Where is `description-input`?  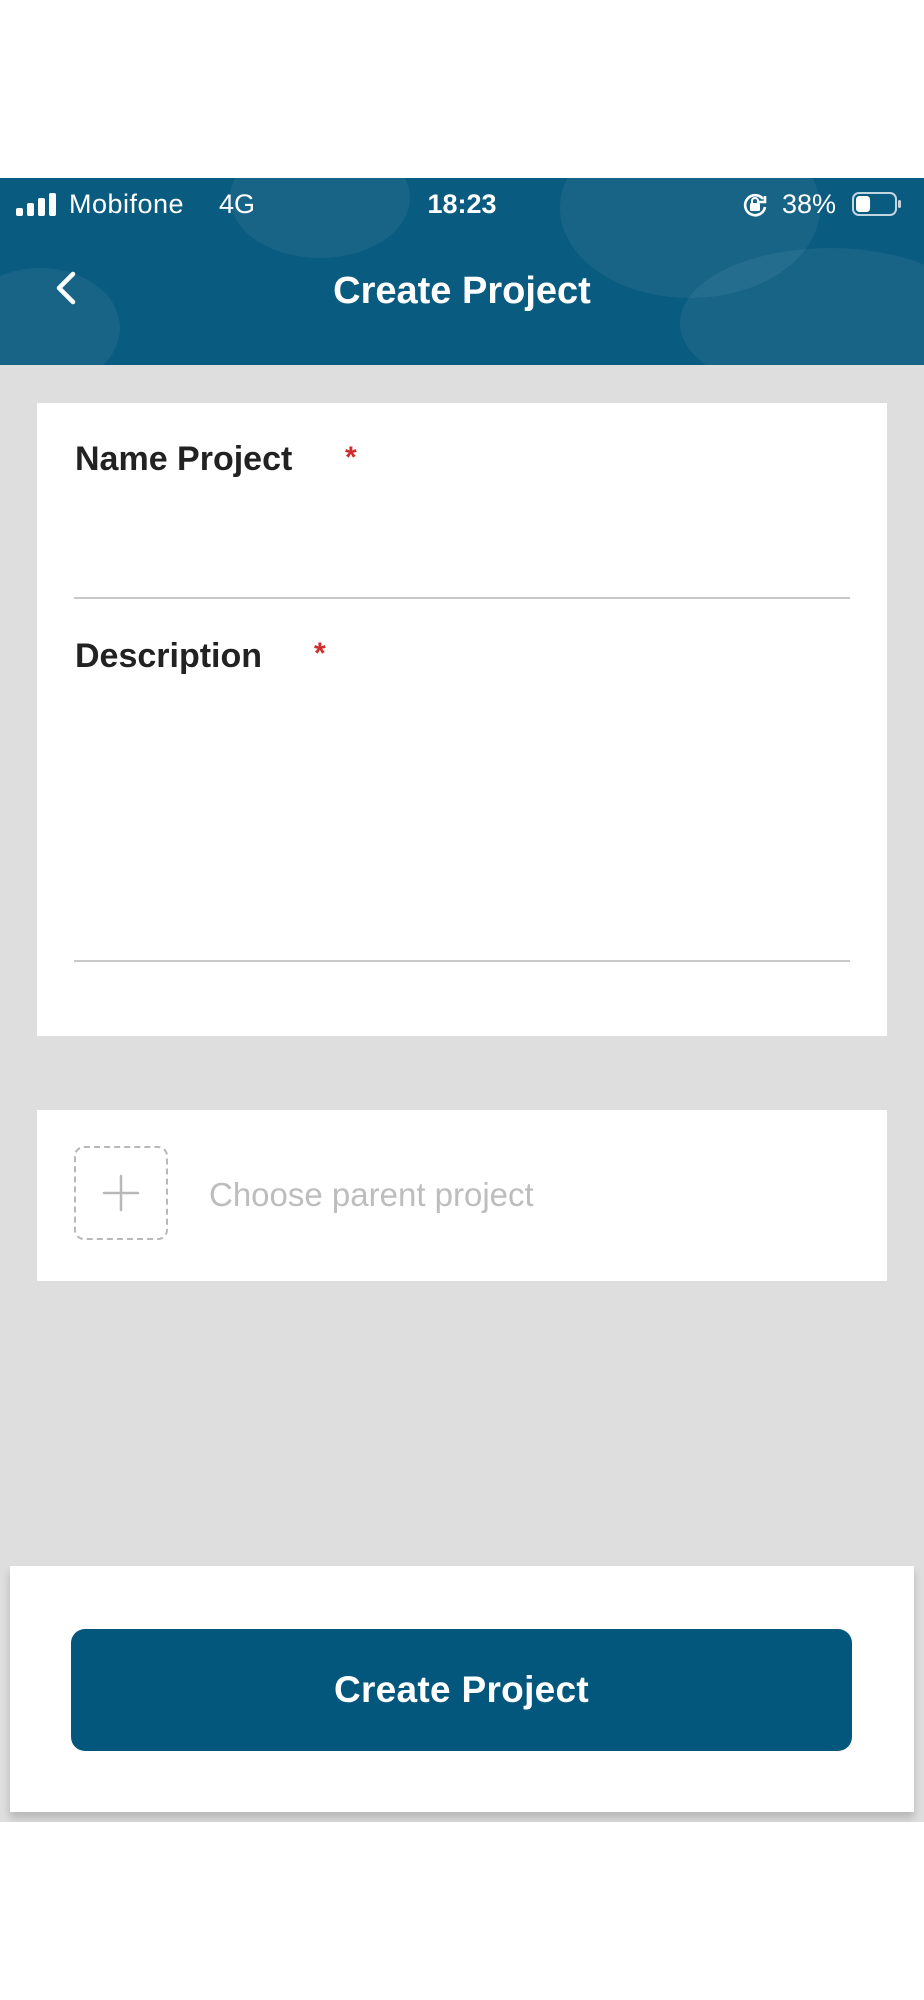 description-input is located at coordinates (462, 838).